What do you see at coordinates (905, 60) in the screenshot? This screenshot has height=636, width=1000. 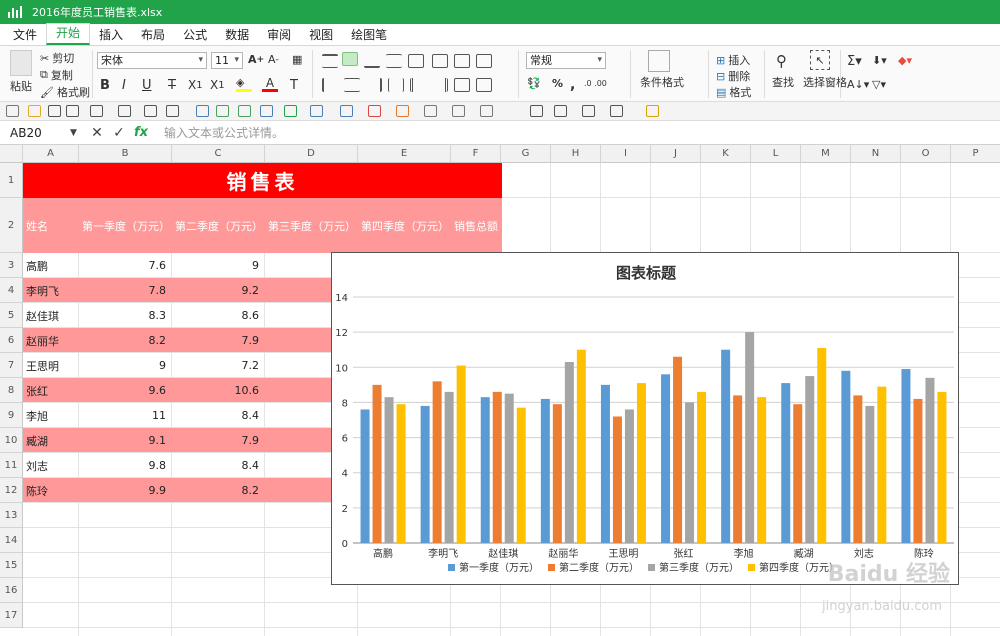 I see `eraser-icon: ◆▾` at bounding box center [905, 60].